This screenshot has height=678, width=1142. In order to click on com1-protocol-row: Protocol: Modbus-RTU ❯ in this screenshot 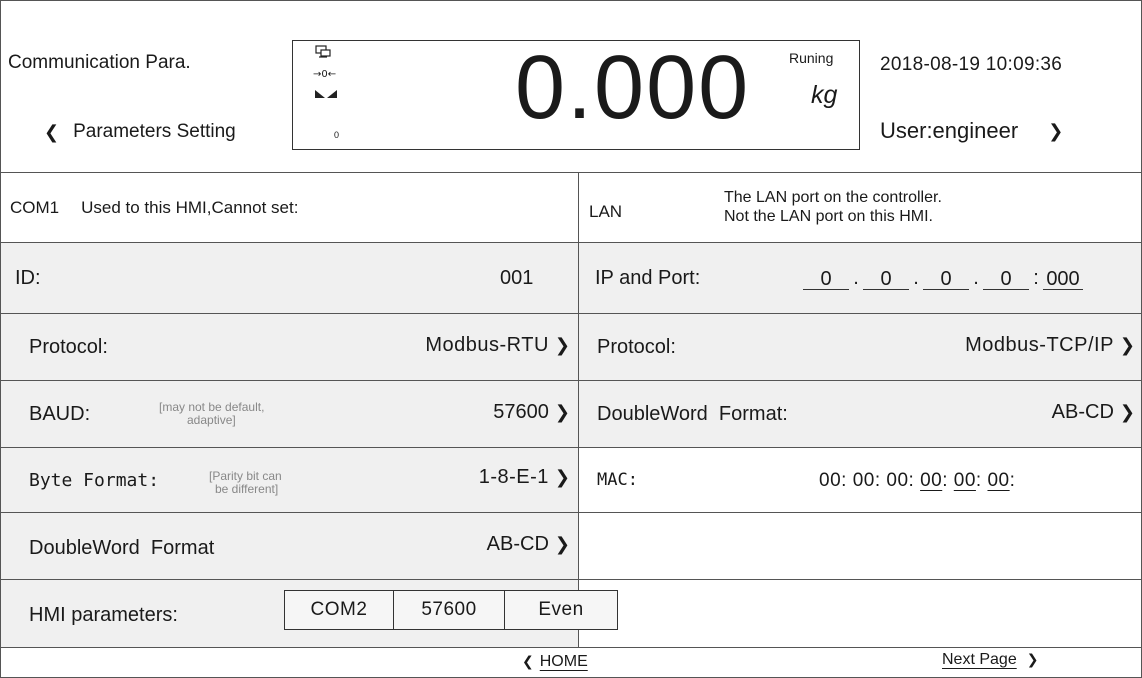, I will do `click(289, 347)`.